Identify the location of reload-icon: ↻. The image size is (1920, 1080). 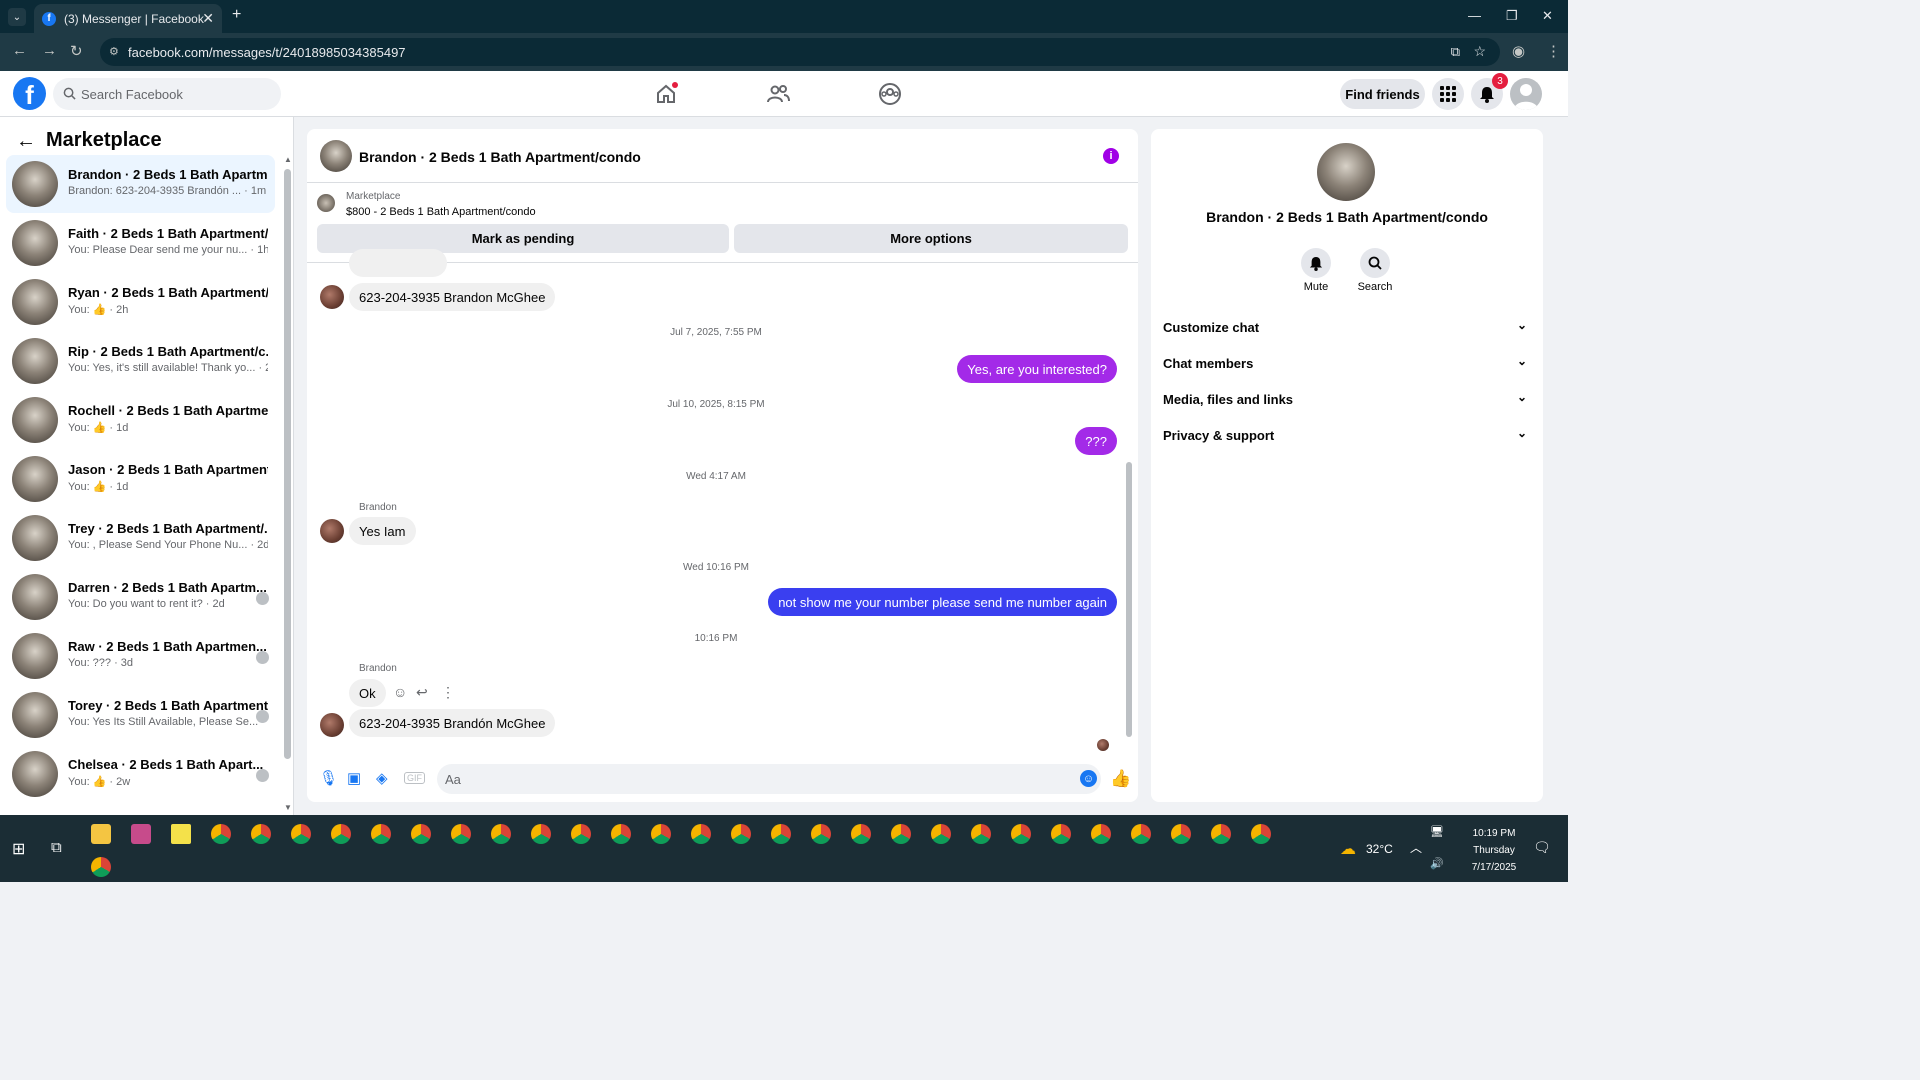
(76, 51).